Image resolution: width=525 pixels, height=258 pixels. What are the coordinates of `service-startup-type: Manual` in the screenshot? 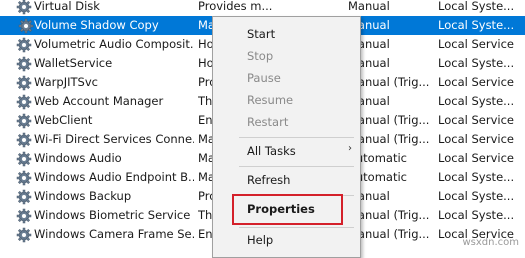 It's located at (369, 6).